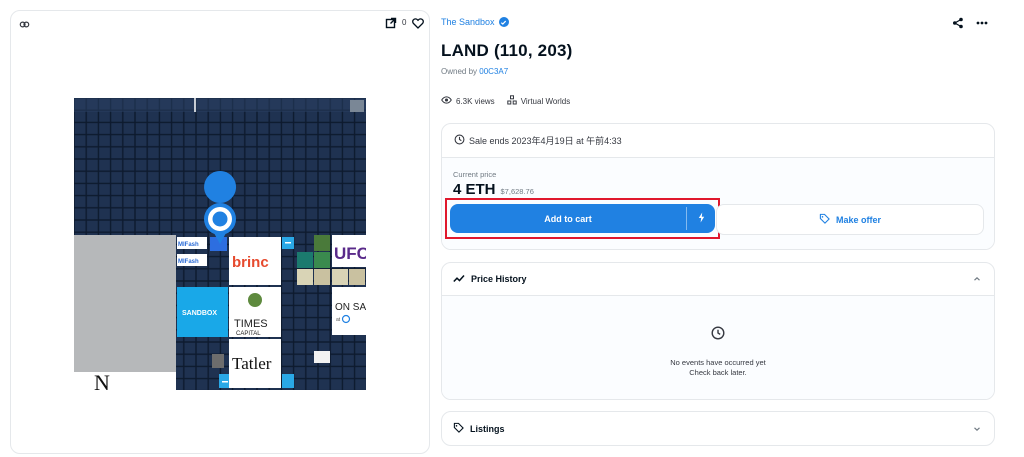 The image size is (1024, 457). What do you see at coordinates (251, 324) in the screenshot?
I see `map-label-times: TIMES` at bounding box center [251, 324].